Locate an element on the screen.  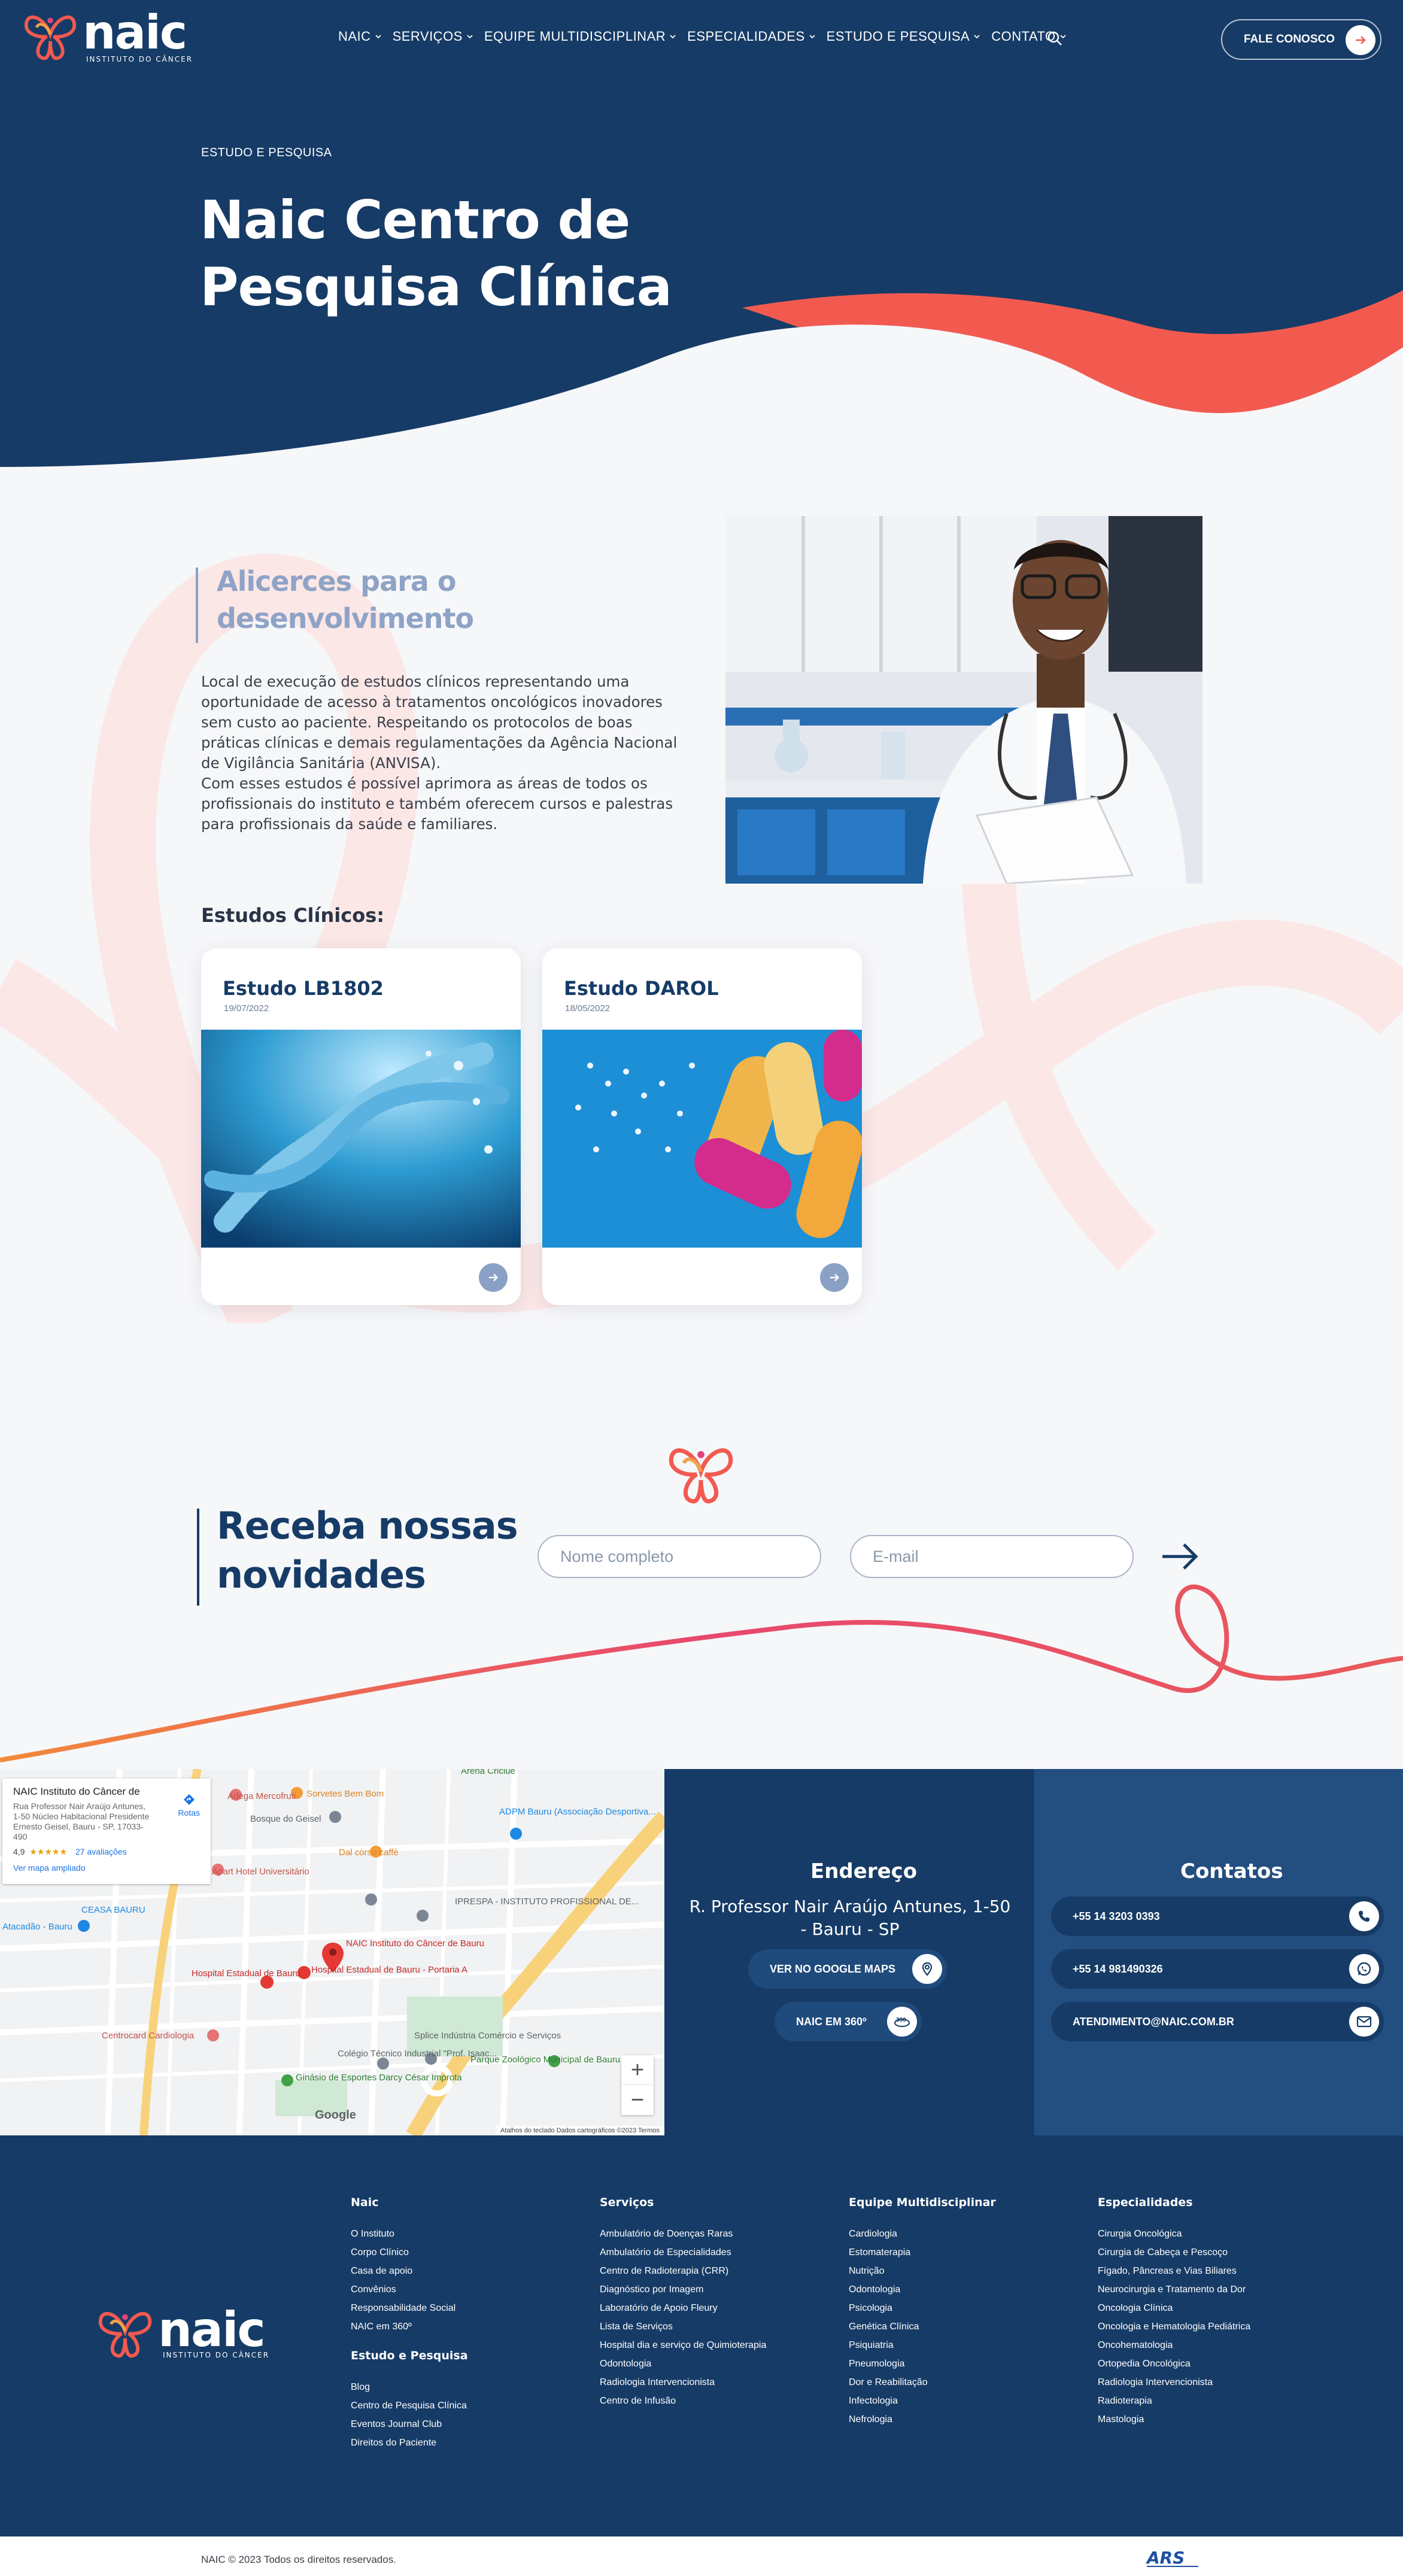
zoom-in-button: + is located at coordinates (637, 2070).